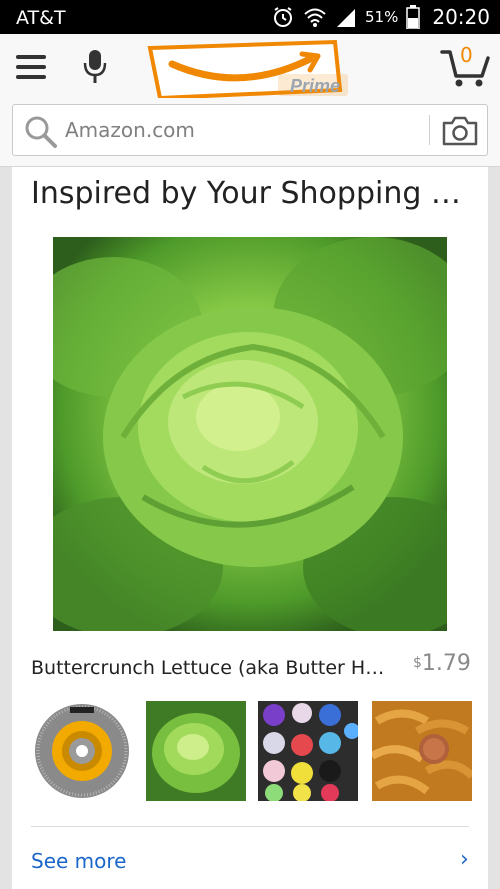  I want to click on clock: 20:20, so click(461, 17).